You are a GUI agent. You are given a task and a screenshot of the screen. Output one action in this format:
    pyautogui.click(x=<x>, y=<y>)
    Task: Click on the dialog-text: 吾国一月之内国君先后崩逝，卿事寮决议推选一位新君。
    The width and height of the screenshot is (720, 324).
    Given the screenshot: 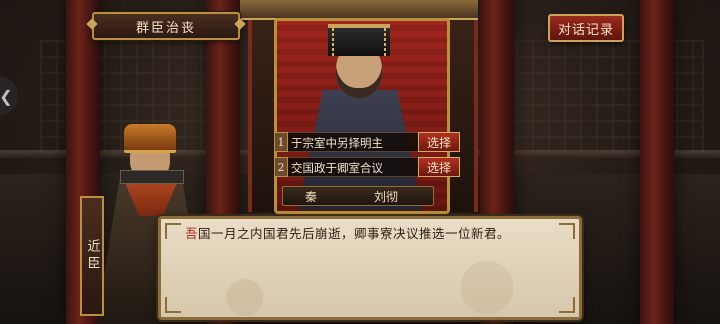 What is the action you would take?
    pyautogui.click(x=374, y=234)
    